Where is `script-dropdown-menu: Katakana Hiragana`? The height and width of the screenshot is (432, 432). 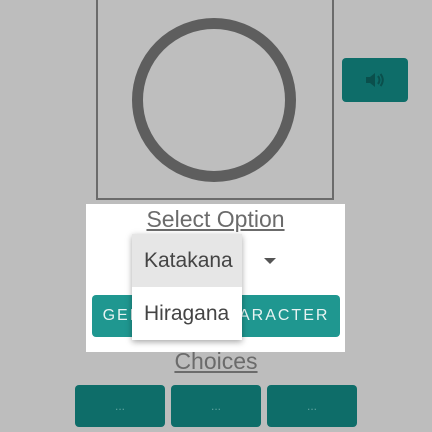
script-dropdown-menu: Katakana Hiragana is located at coordinates (187, 287).